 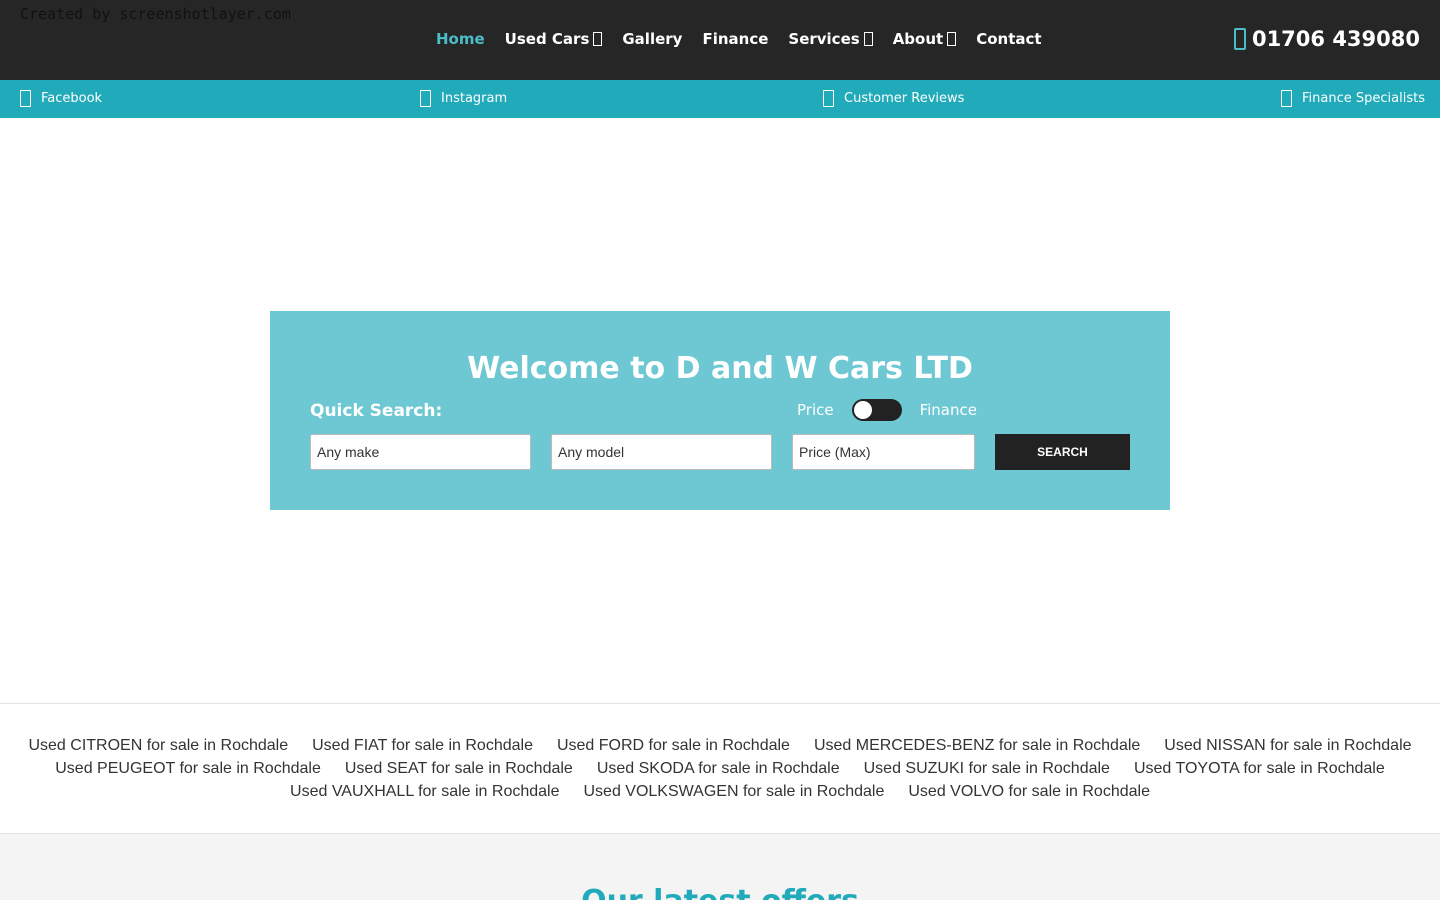 I want to click on make-link-skoda: Used SKODA for sale in Rochdale, so click(x=718, y=771).